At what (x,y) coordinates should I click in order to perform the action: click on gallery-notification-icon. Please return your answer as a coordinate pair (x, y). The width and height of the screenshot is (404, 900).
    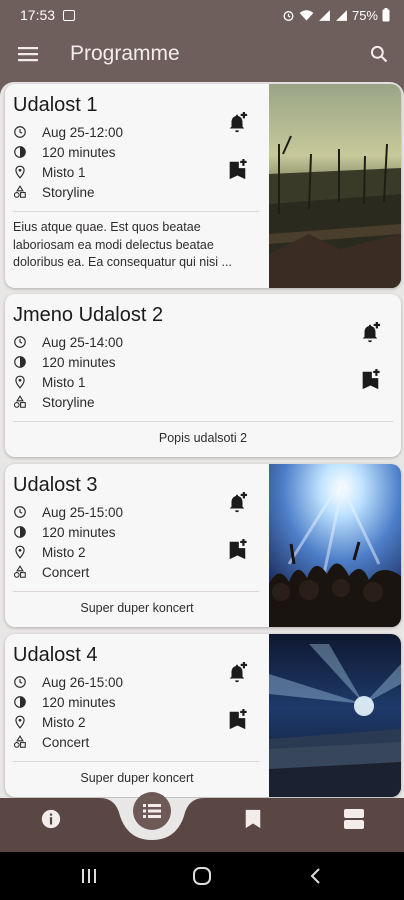
    Looking at the image, I should click on (69, 15).